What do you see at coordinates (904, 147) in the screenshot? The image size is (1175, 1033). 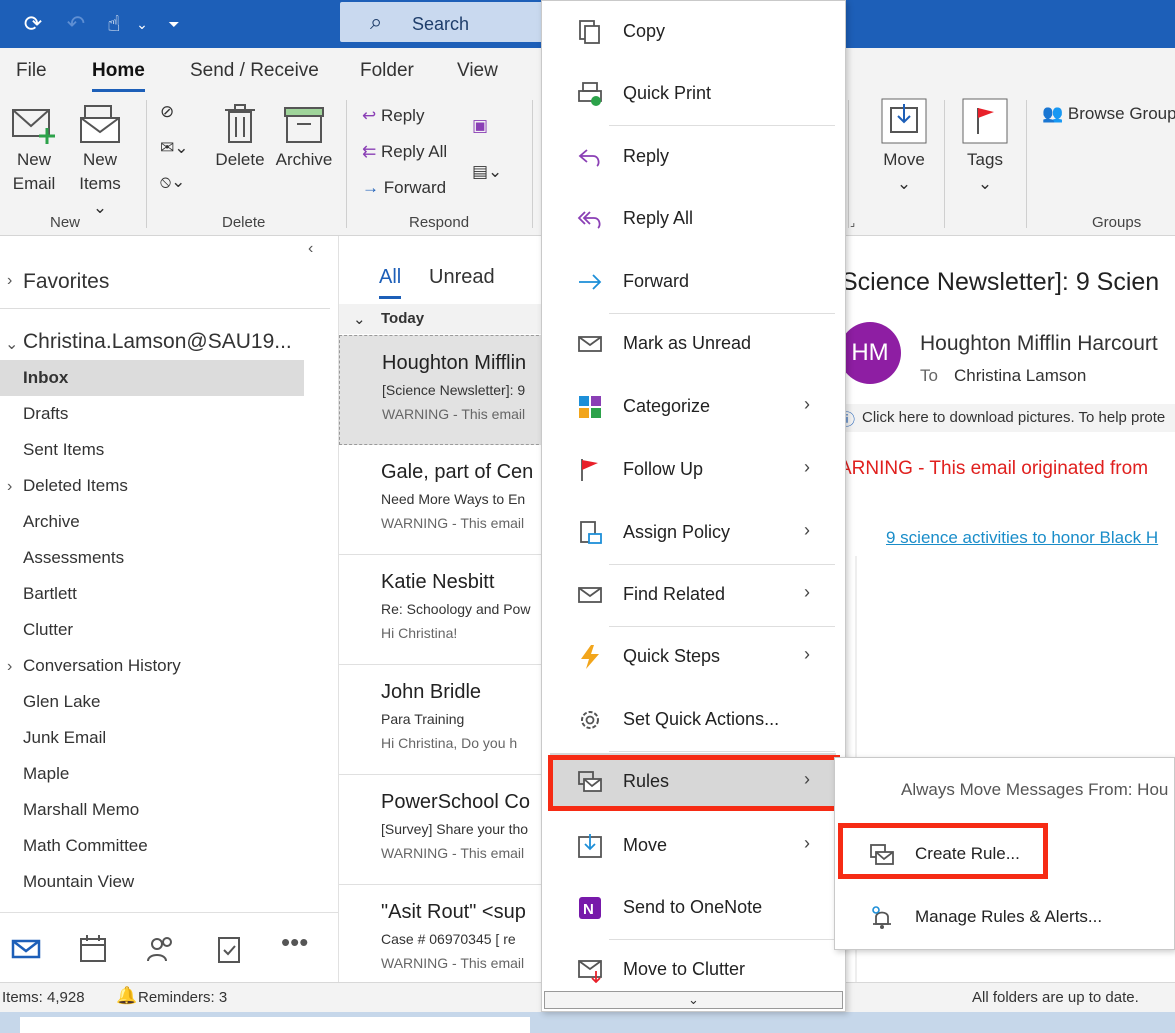 I see `move-button: Move ⌄` at bounding box center [904, 147].